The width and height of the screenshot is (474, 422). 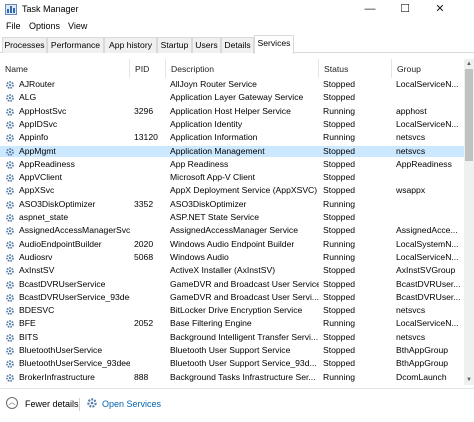 I want to click on service-name-cell: AppReadiness, so click(x=47, y=163).